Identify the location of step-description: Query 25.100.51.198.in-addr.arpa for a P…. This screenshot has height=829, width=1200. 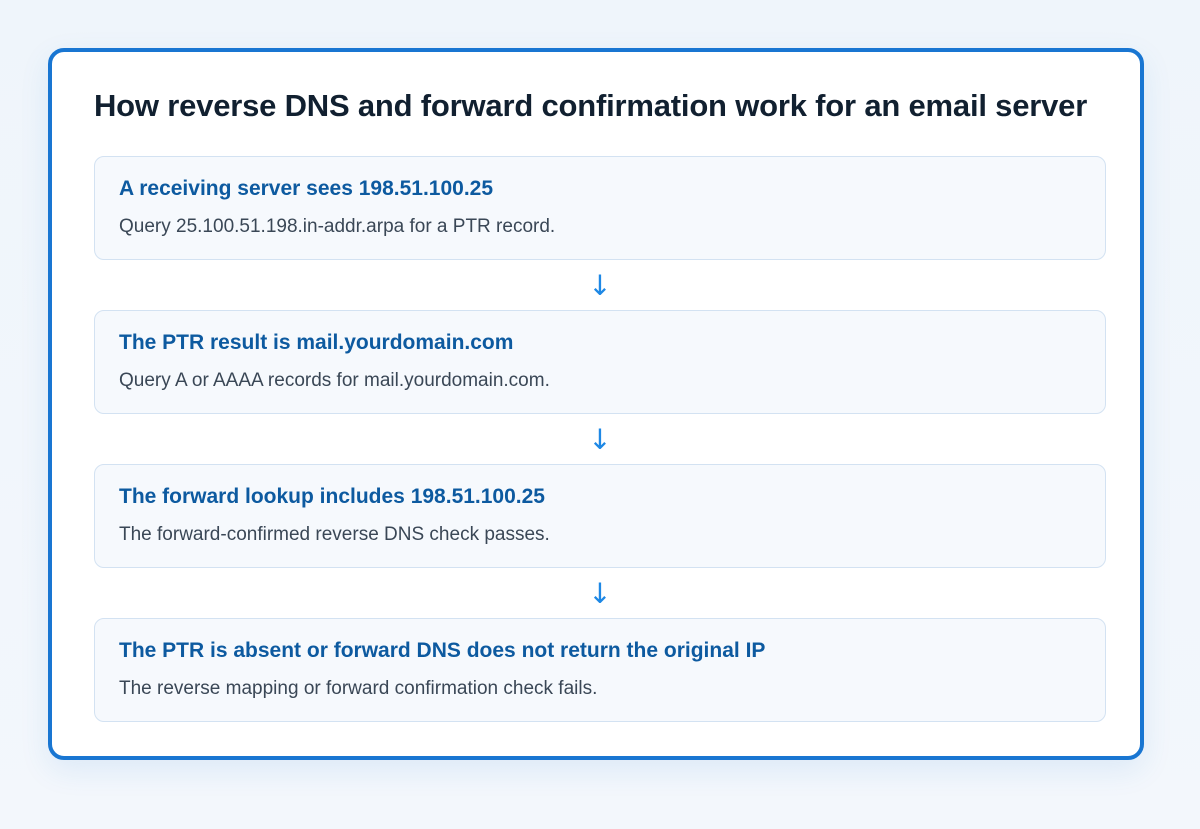
(337, 226).